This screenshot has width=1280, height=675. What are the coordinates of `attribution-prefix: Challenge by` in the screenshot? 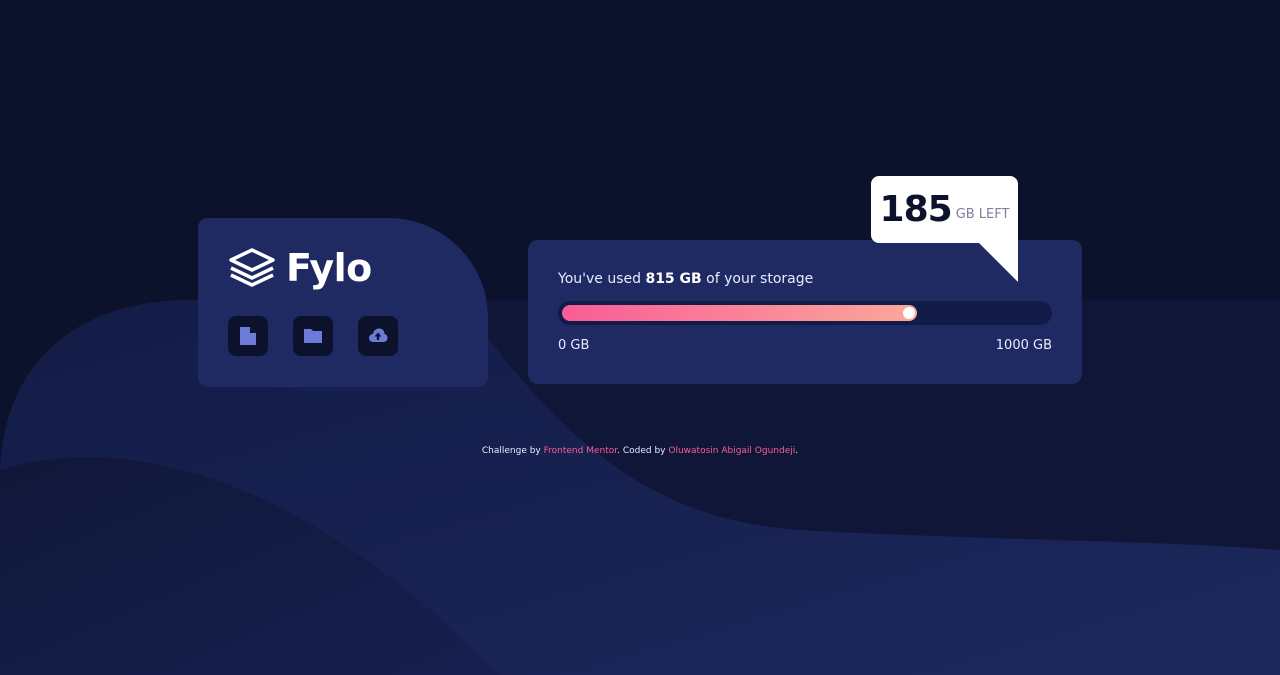 It's located at (512, 451).